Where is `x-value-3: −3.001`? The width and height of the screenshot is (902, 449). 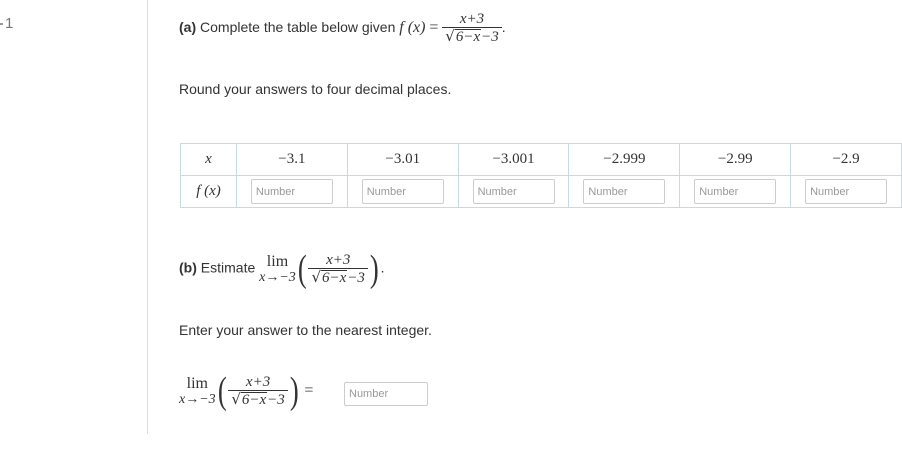 x-value-3: −3.001 is located at coordinates (513, 159).